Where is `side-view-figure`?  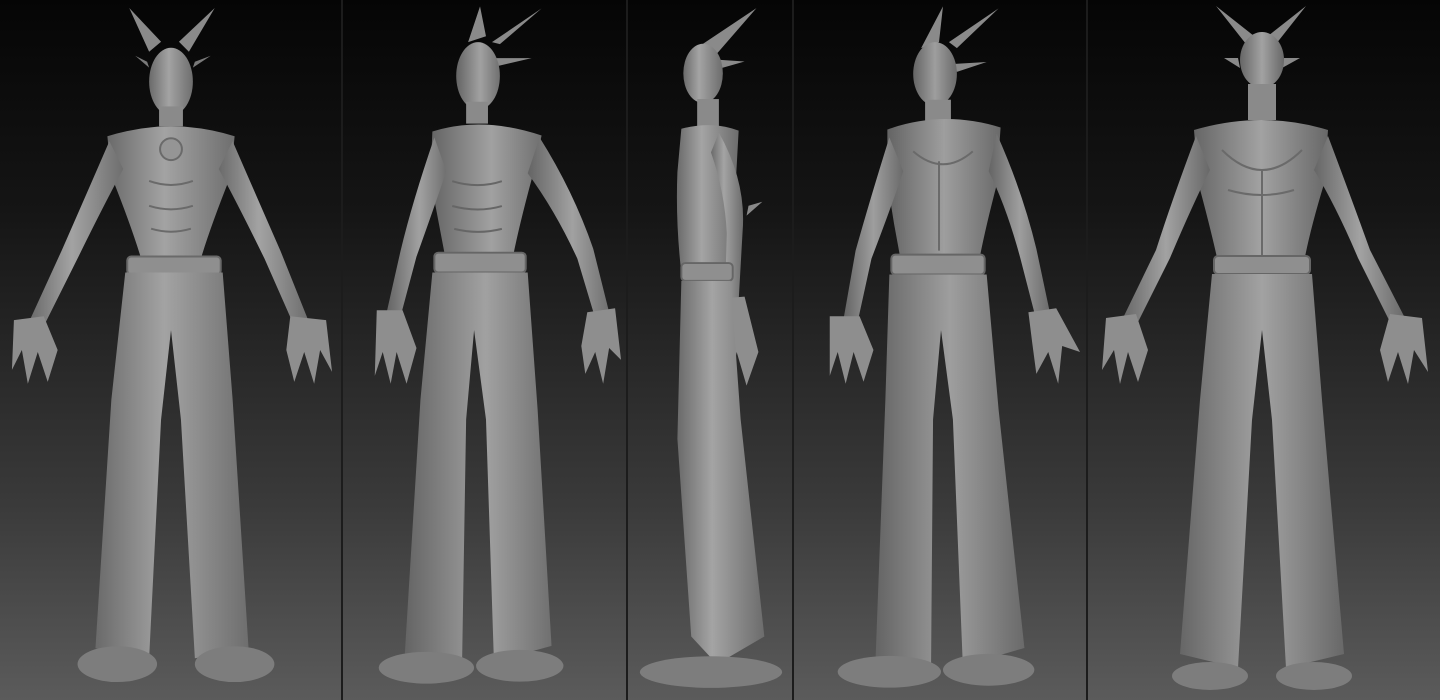
side-view-figure is located at coordinates (711, 348).